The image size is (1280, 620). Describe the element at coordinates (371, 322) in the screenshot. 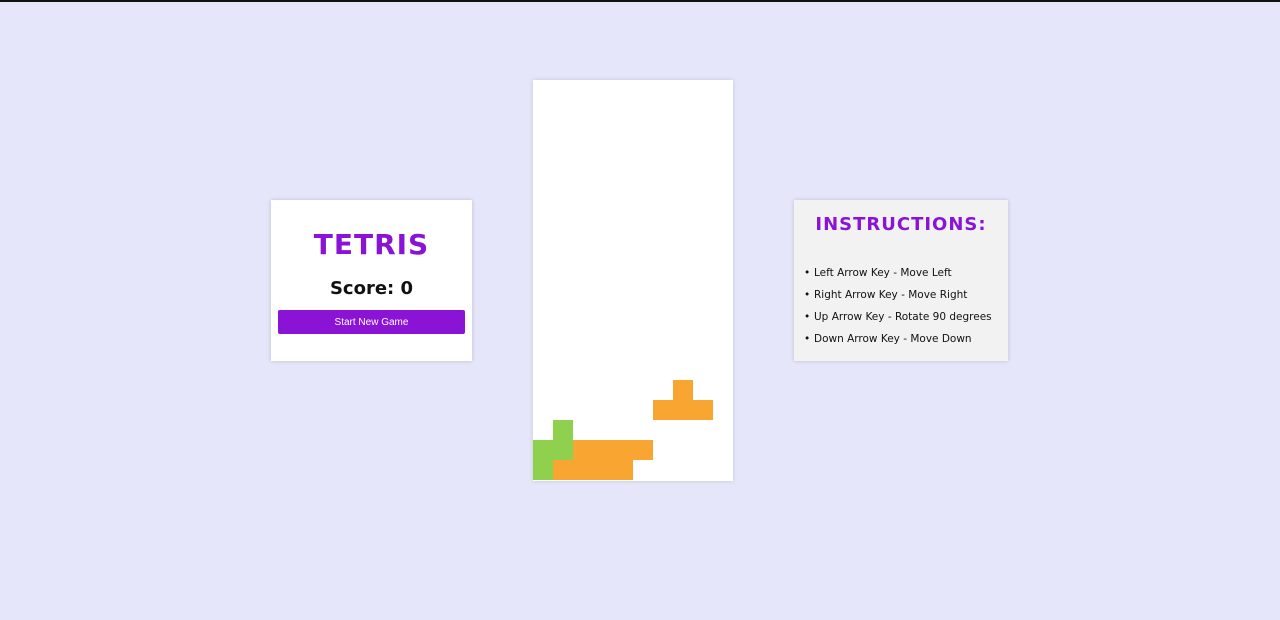

I see `start-new-game-button: Start New Game` at that location.